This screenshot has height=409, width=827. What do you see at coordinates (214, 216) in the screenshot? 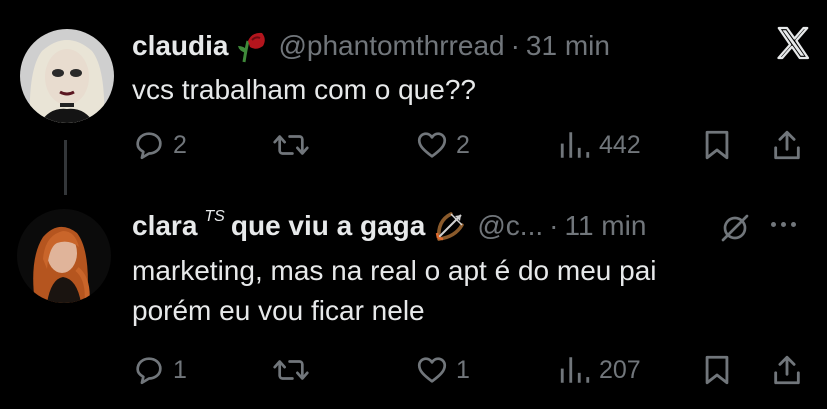
I see `display-name-superscript: TS` at bounding box center [214, 216].